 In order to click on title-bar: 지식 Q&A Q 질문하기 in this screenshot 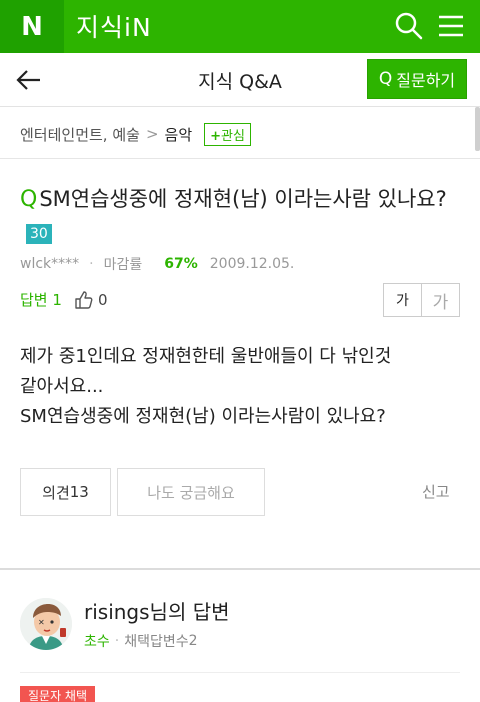, I will do `click(240, 80)`.